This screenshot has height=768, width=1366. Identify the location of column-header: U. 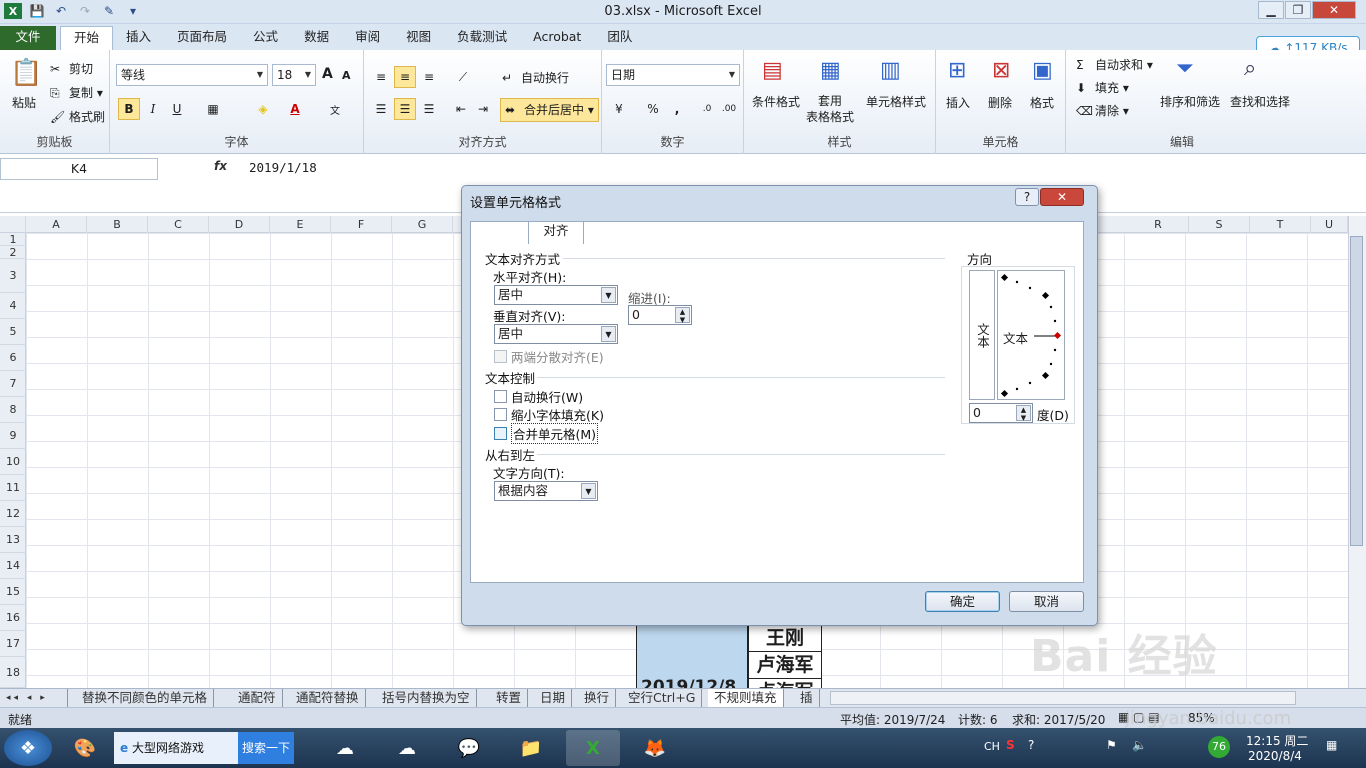
(1329, 224).